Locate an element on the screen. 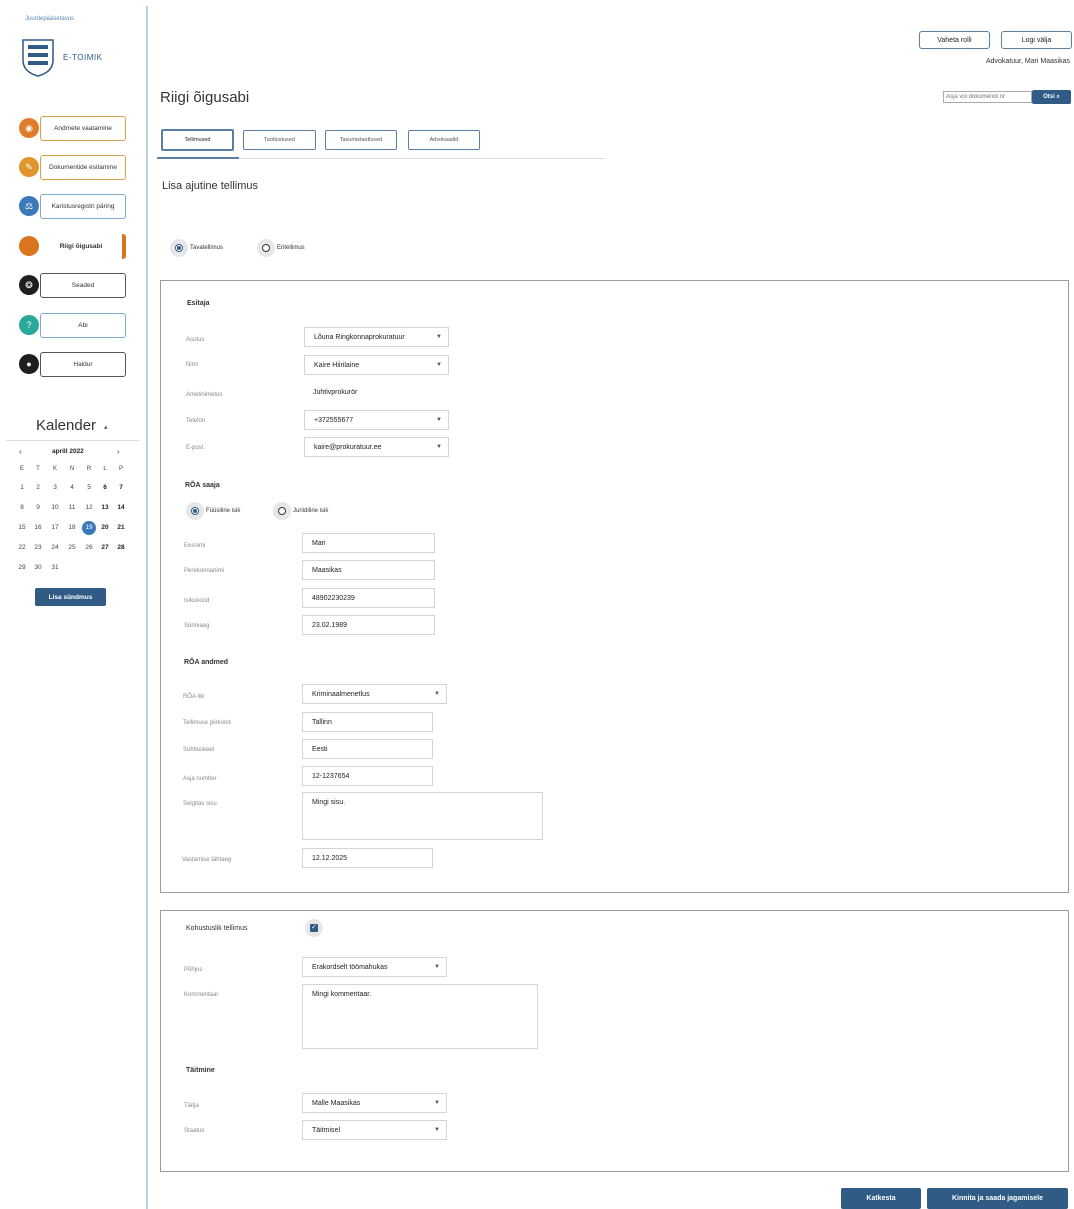 This screenshot has width=1074, height=1209. calendar-day: 28 is located at coordinates (121, 547).